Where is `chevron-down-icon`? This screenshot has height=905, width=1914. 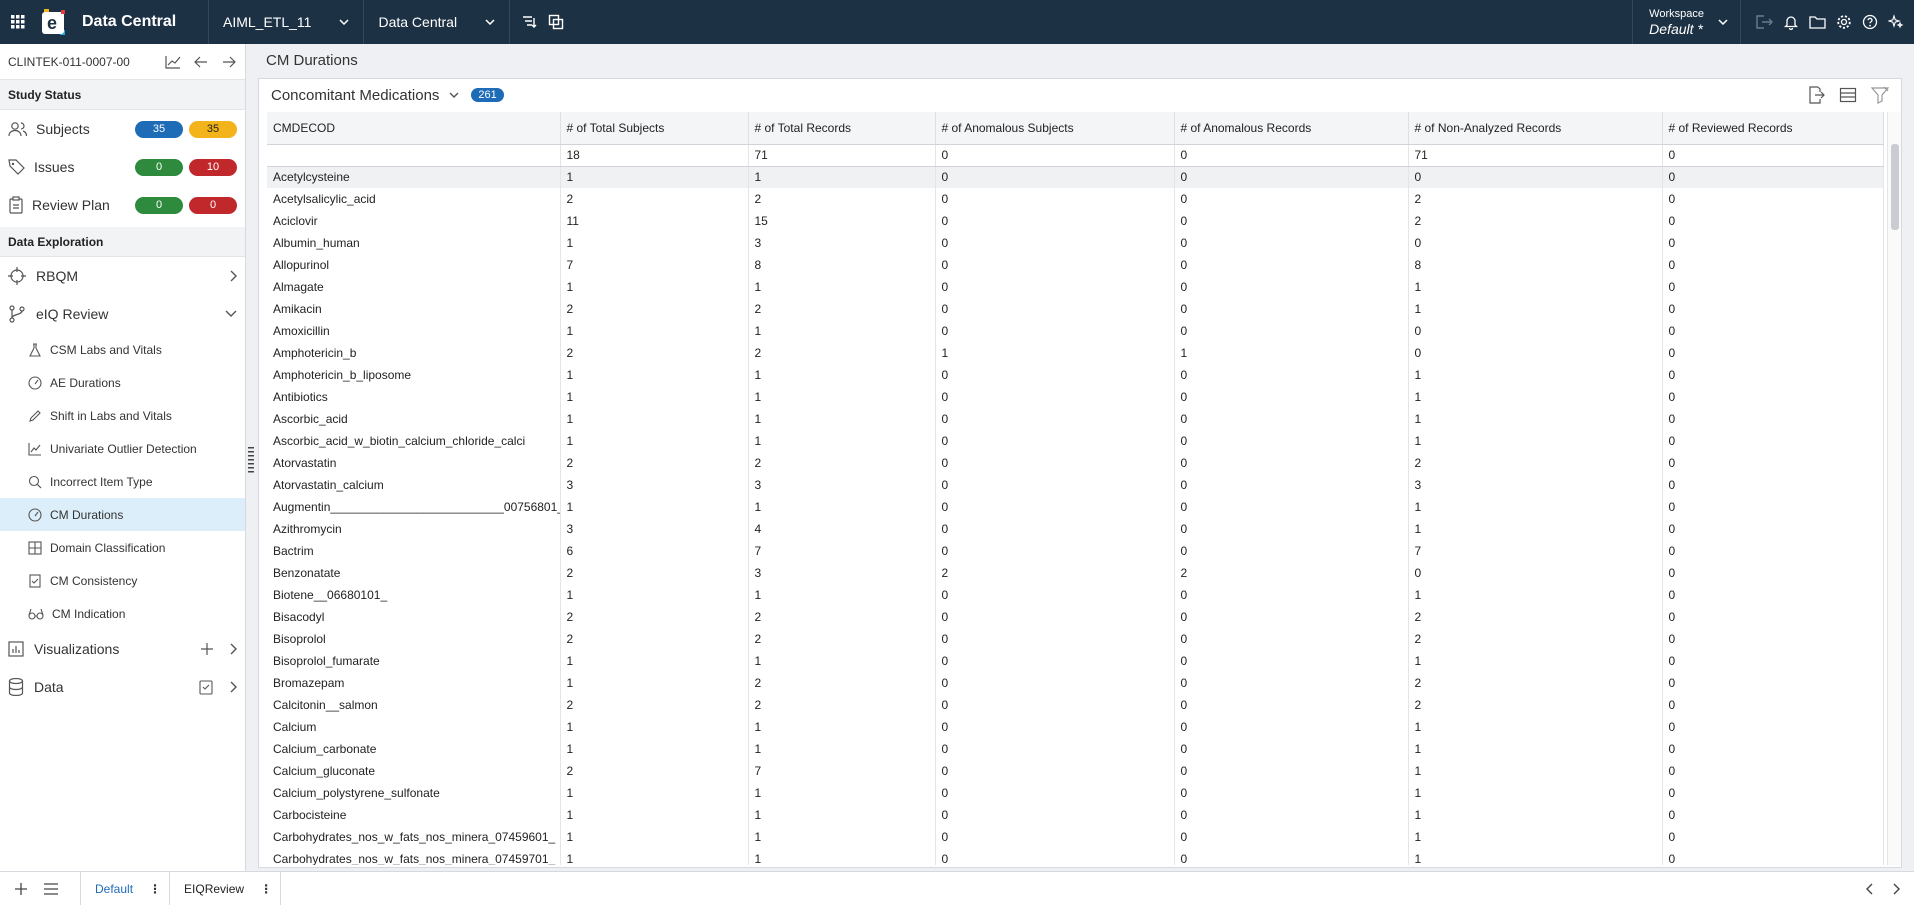 chevron-down-icon is located at coordinates (454, 95).